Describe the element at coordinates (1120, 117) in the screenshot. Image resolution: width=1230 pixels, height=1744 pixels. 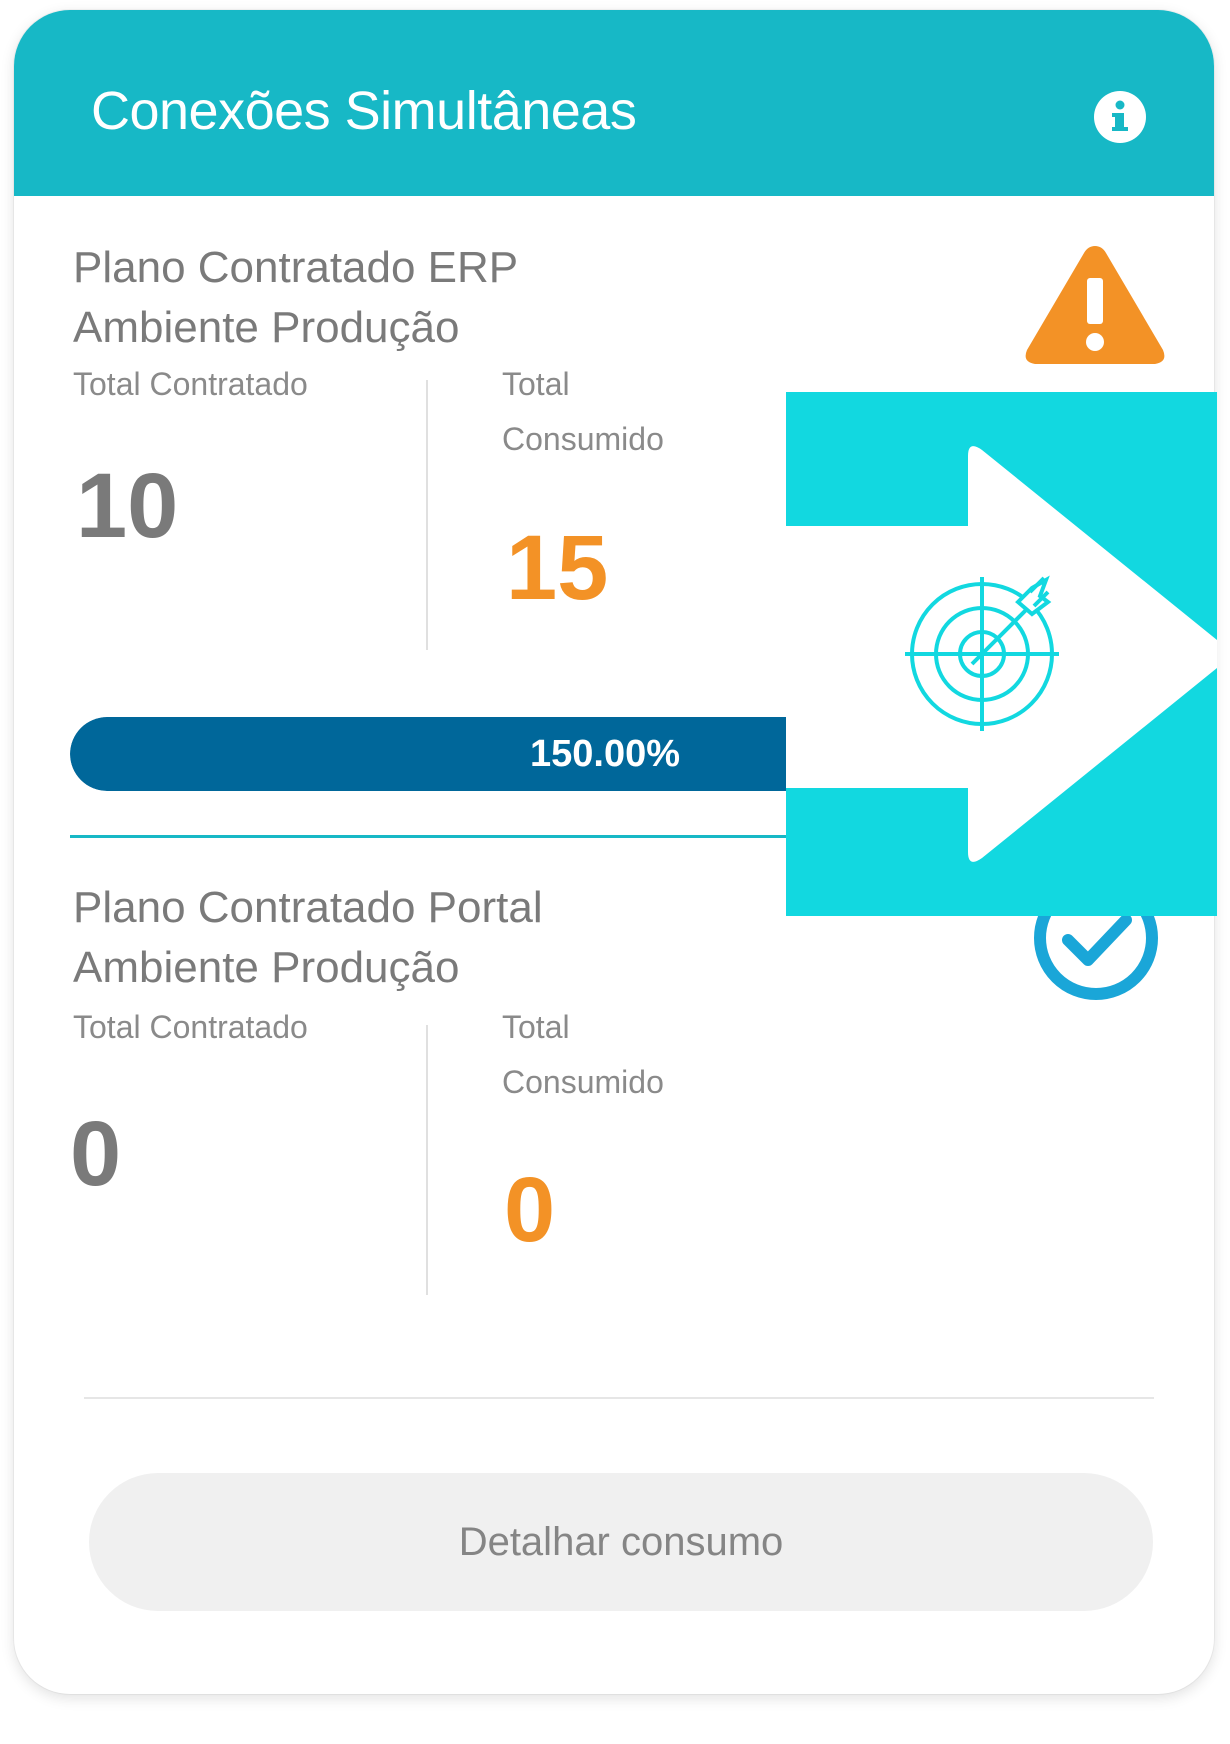
I see `info-icon` at that location.